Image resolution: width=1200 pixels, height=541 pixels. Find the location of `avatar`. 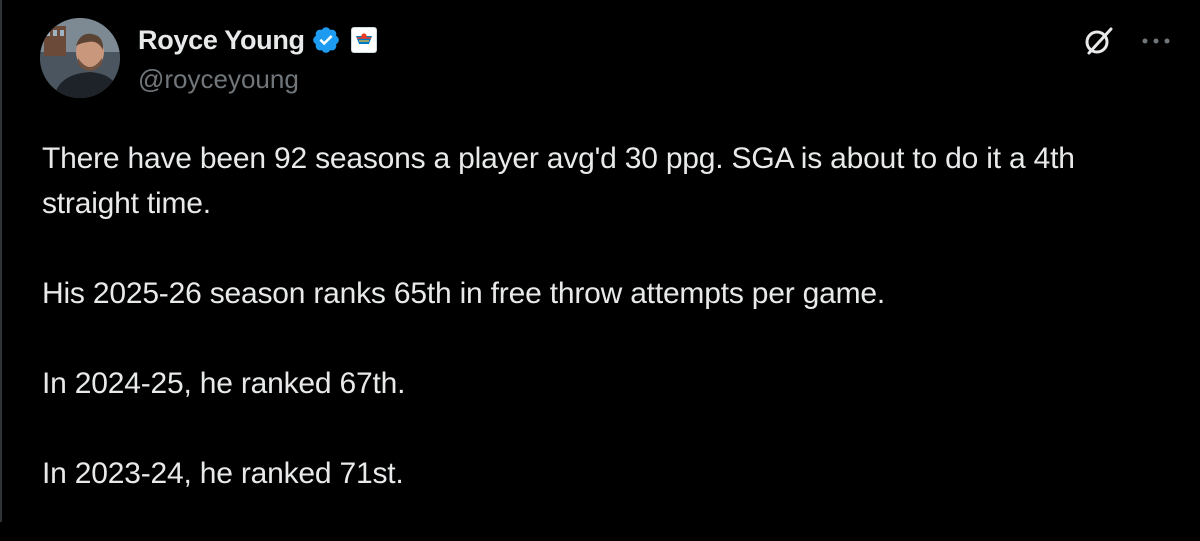

avatar is located at coordinates (80, 58).